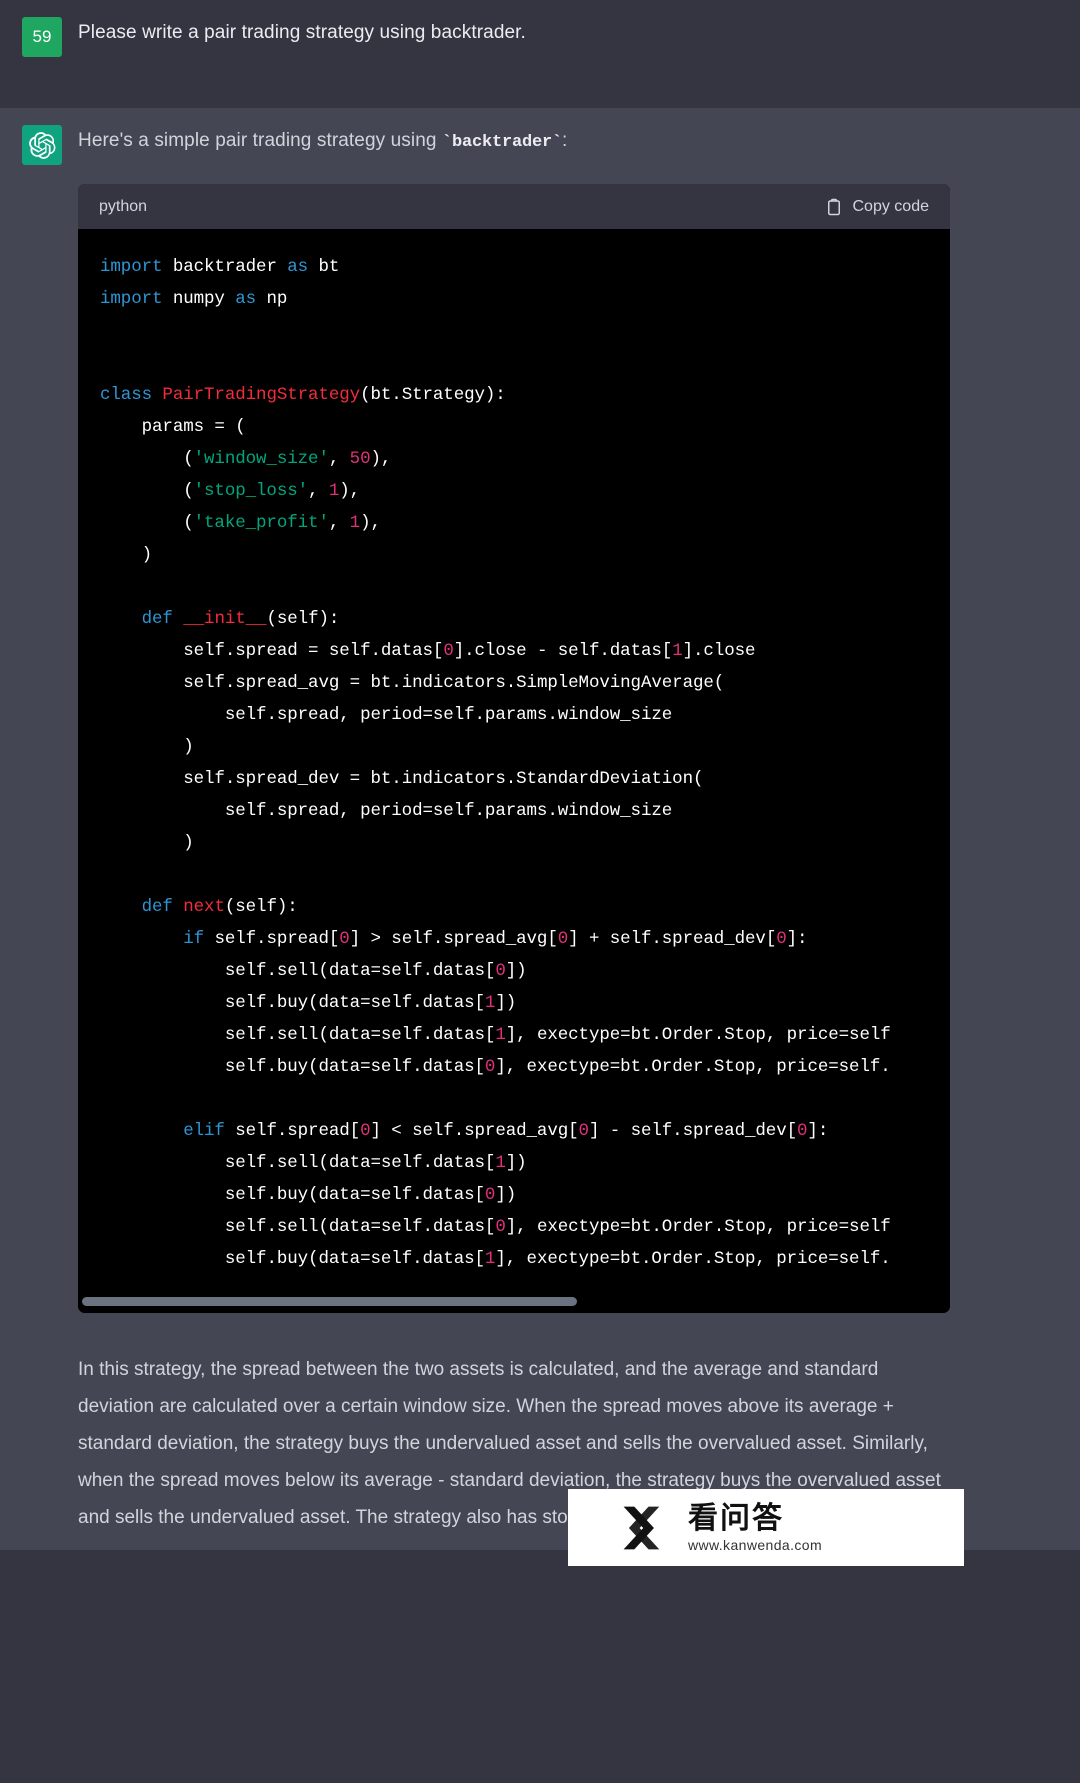 This screenshot has height=1783, width=1080. I want to click on inline-code-text: backtrader, so click(501, 142).